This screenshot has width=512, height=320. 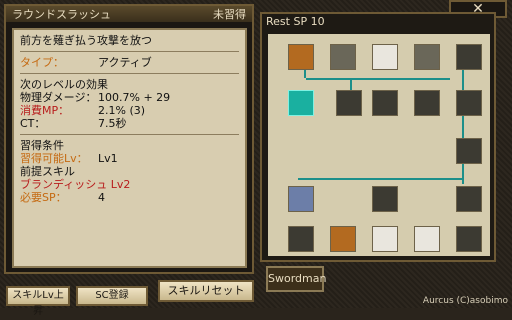 I want to click on mp-cost-label: 消費MP：, so click(x=45, y=110).